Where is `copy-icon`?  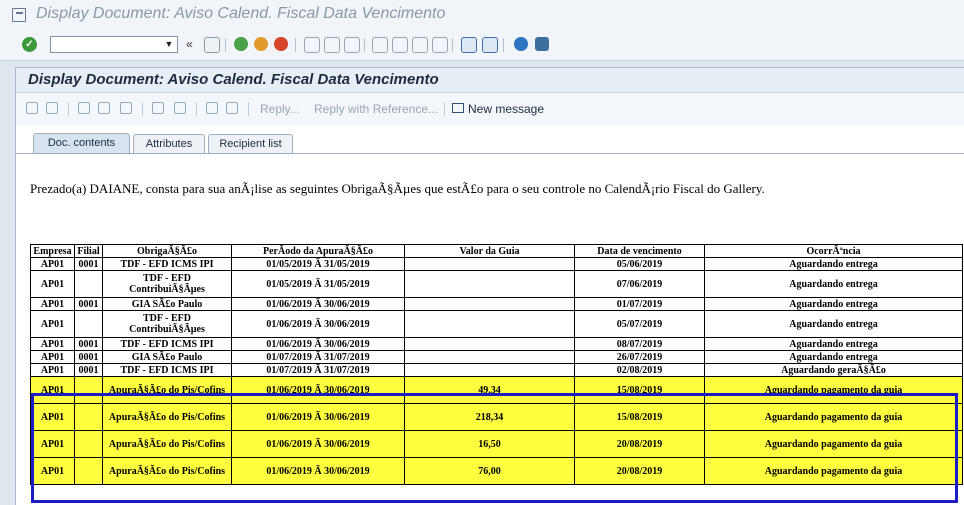
copy-icon is located at coordinates (104, 108).